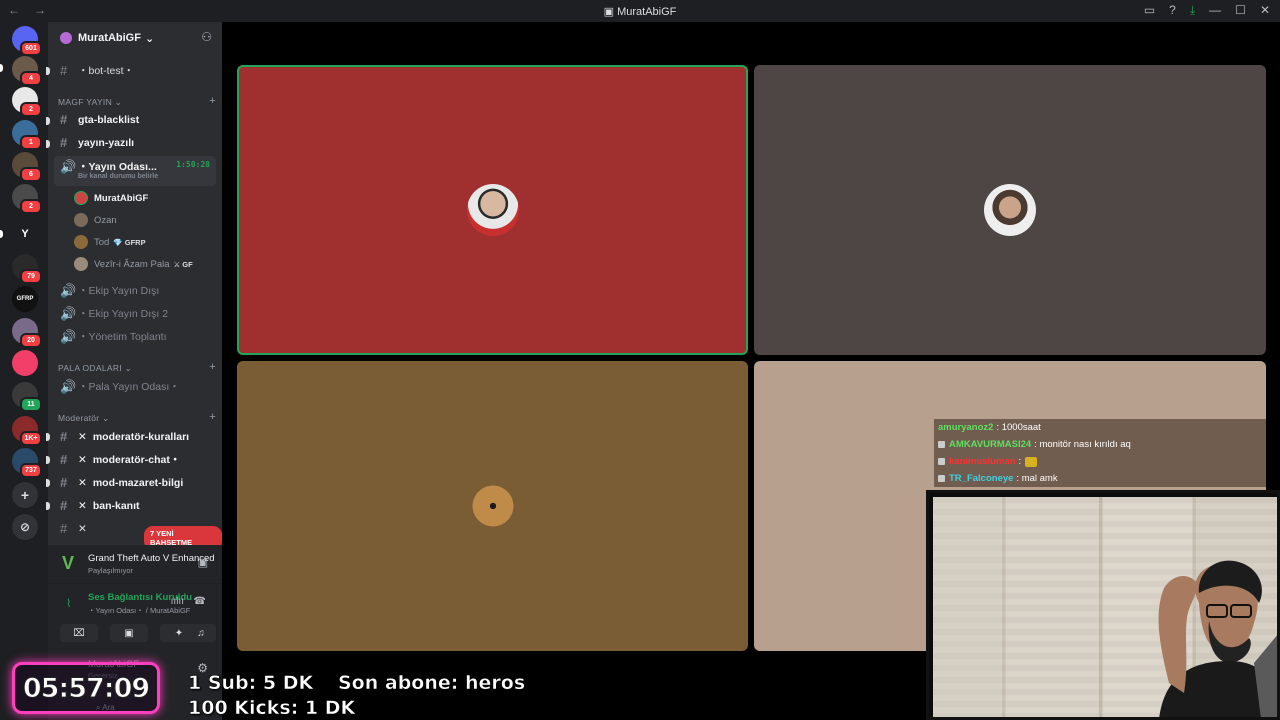 The image size is (1280, 720). I want to click on server-icon, so click(25, 363).